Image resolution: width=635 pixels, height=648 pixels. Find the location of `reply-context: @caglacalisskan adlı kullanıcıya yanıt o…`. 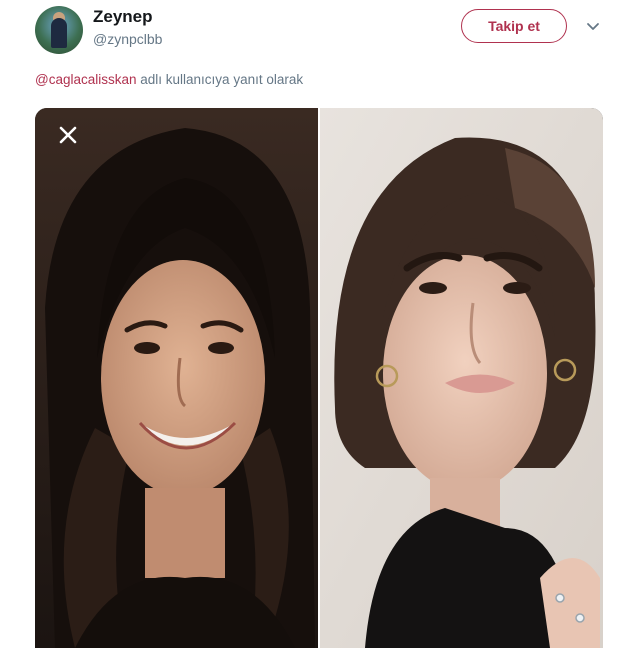

reply-context: @caglacalisskan adlı kullanıcıya yanıt o… is located at coordinates (169, 79).